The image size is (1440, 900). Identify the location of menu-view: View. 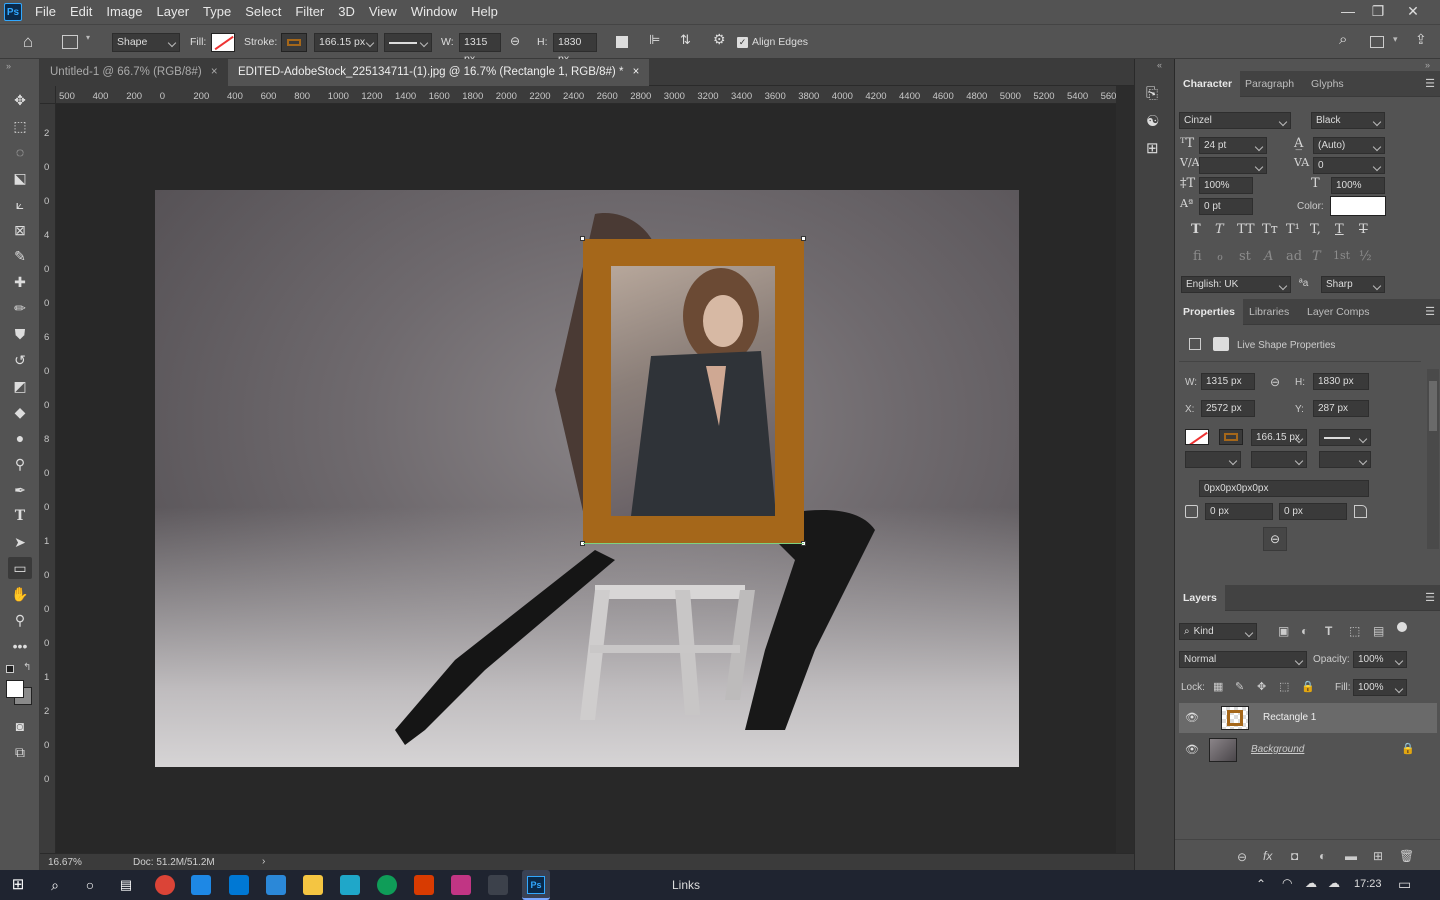
(383, 12).